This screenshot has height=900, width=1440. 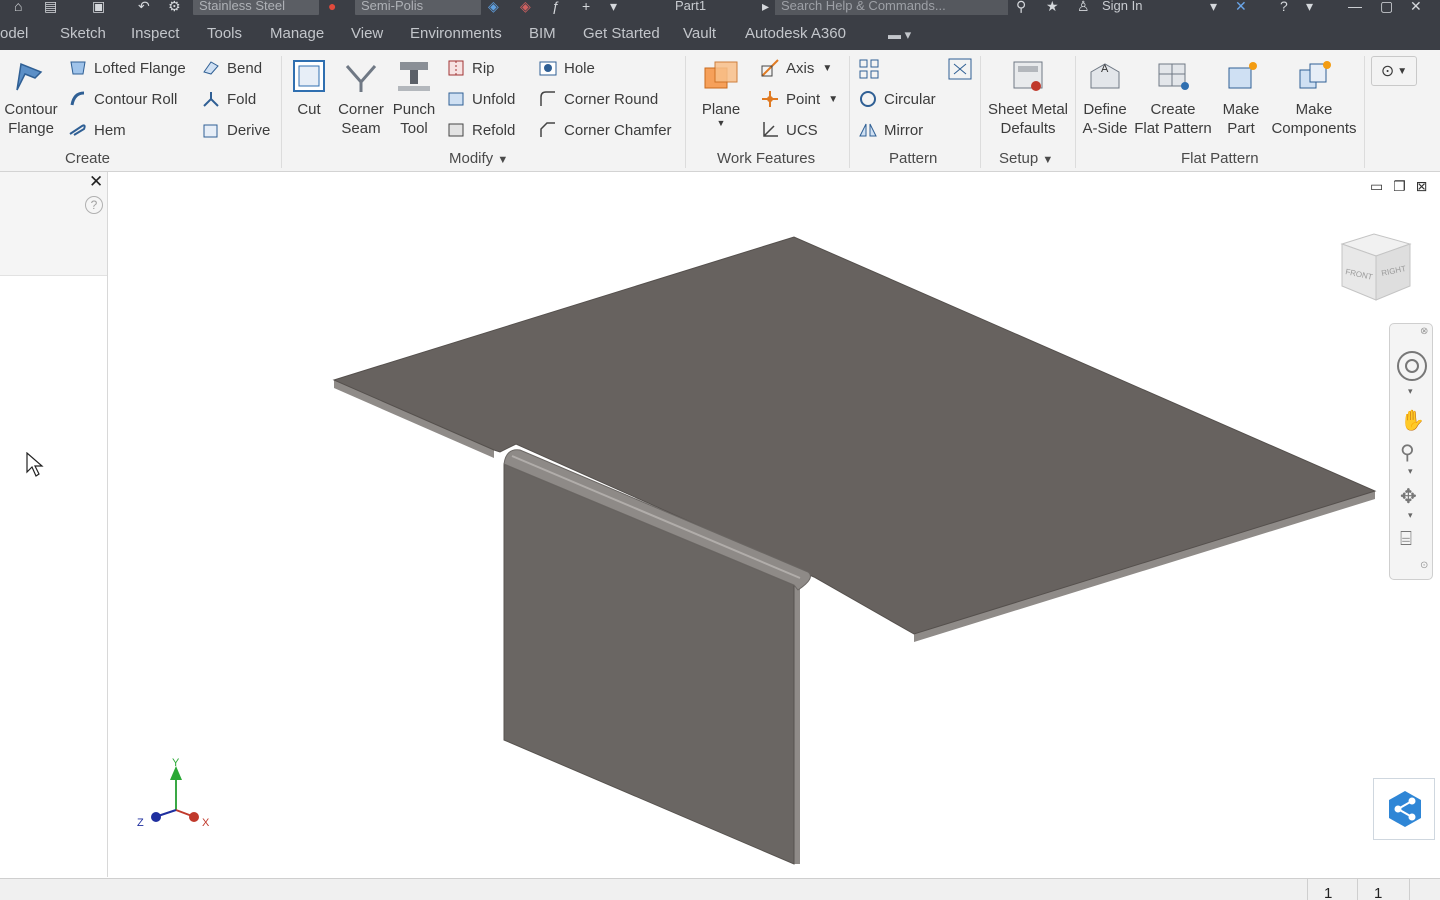 What do you see at coordinates (1386, 7) in the screenshot?
I see `maximize-icon: ▢` at bounding box center [1386, 7].